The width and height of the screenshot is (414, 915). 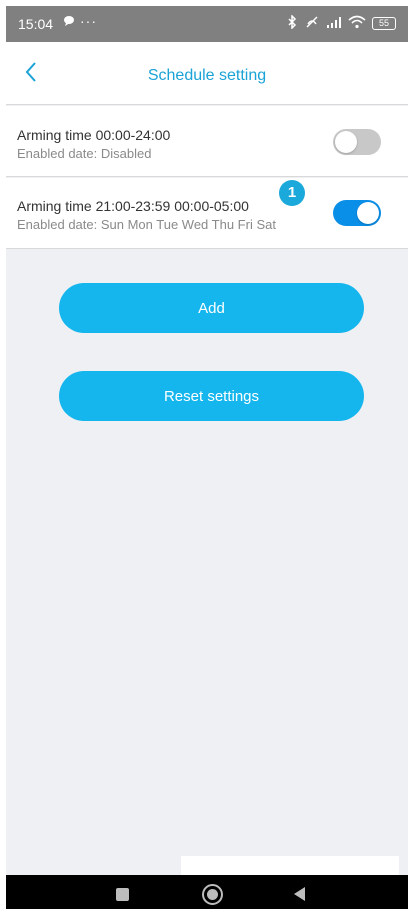 What do you see at coordinates (88, 21) in the screenshot?
I see `more-notifications: ···` at bounding box center [88, 21].